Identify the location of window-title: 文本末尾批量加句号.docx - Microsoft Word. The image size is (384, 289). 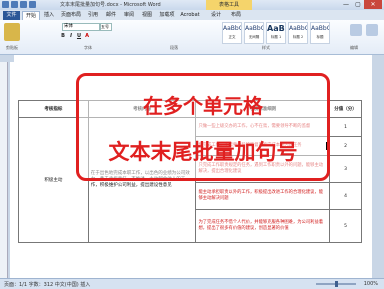
(110, 5).